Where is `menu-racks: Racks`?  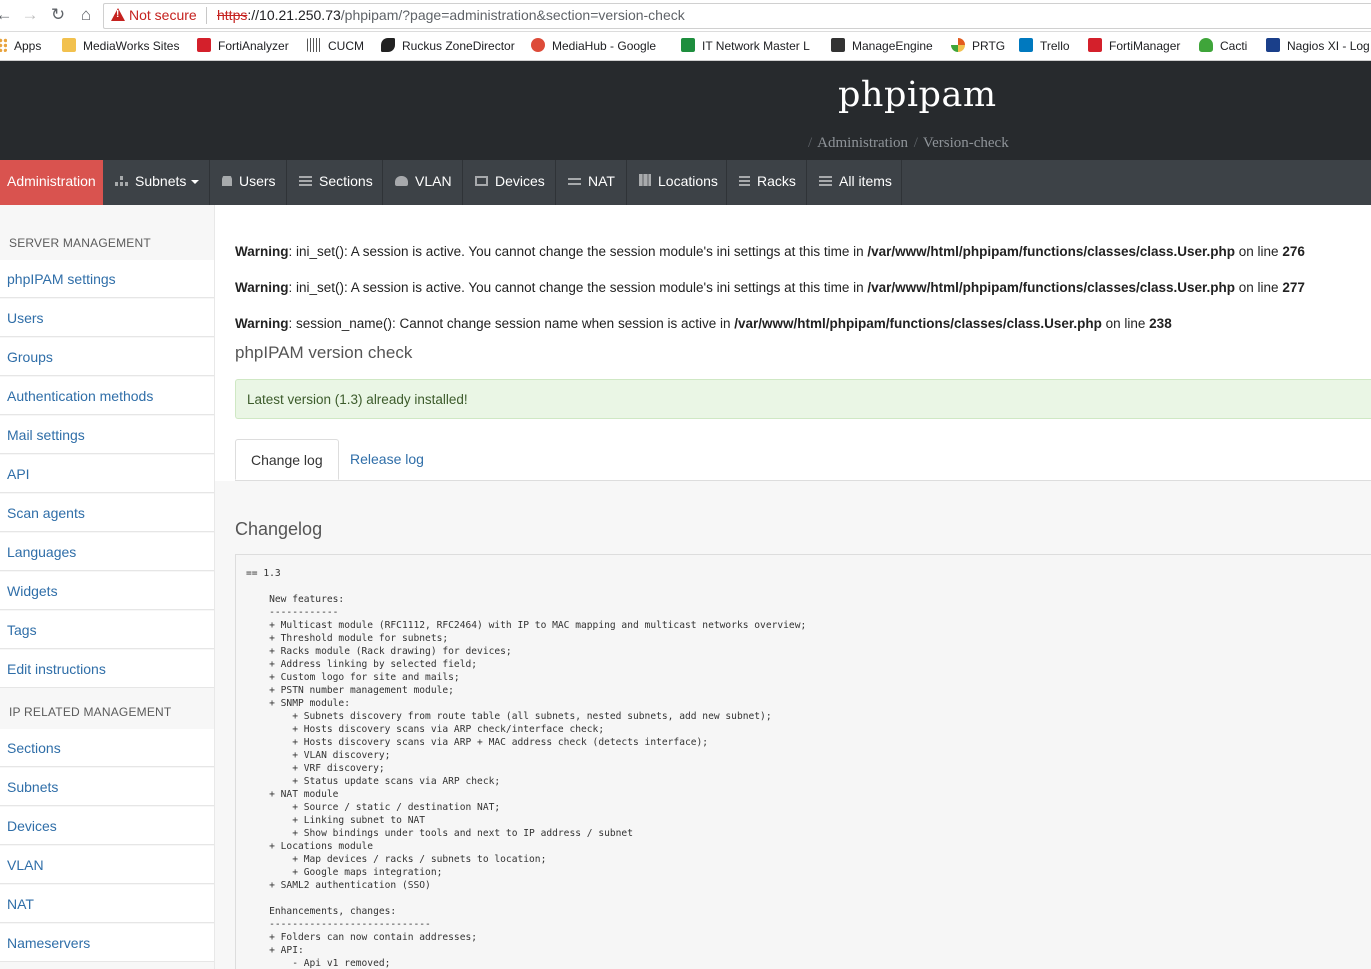 menu-racks: Racks is located at coordinates (767, 182).